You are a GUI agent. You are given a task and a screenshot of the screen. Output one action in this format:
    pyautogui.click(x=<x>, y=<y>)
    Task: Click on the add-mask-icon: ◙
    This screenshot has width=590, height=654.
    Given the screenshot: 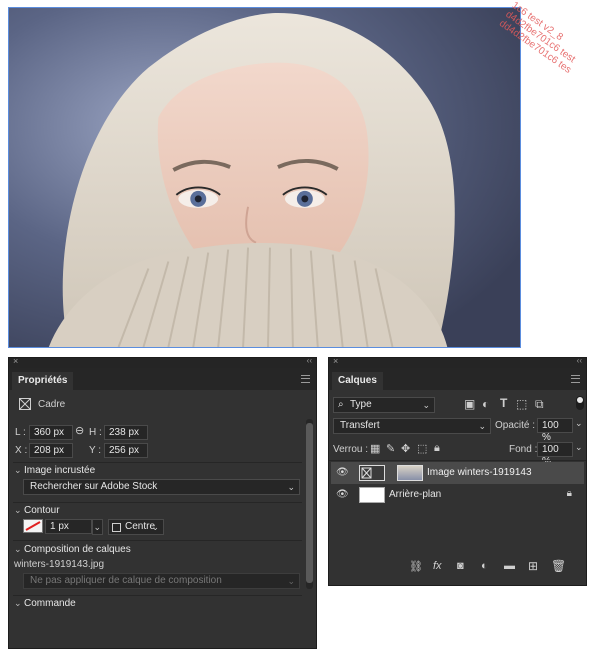 What is the action you would take?
    pyautogui.click(x=460, y=566)
    